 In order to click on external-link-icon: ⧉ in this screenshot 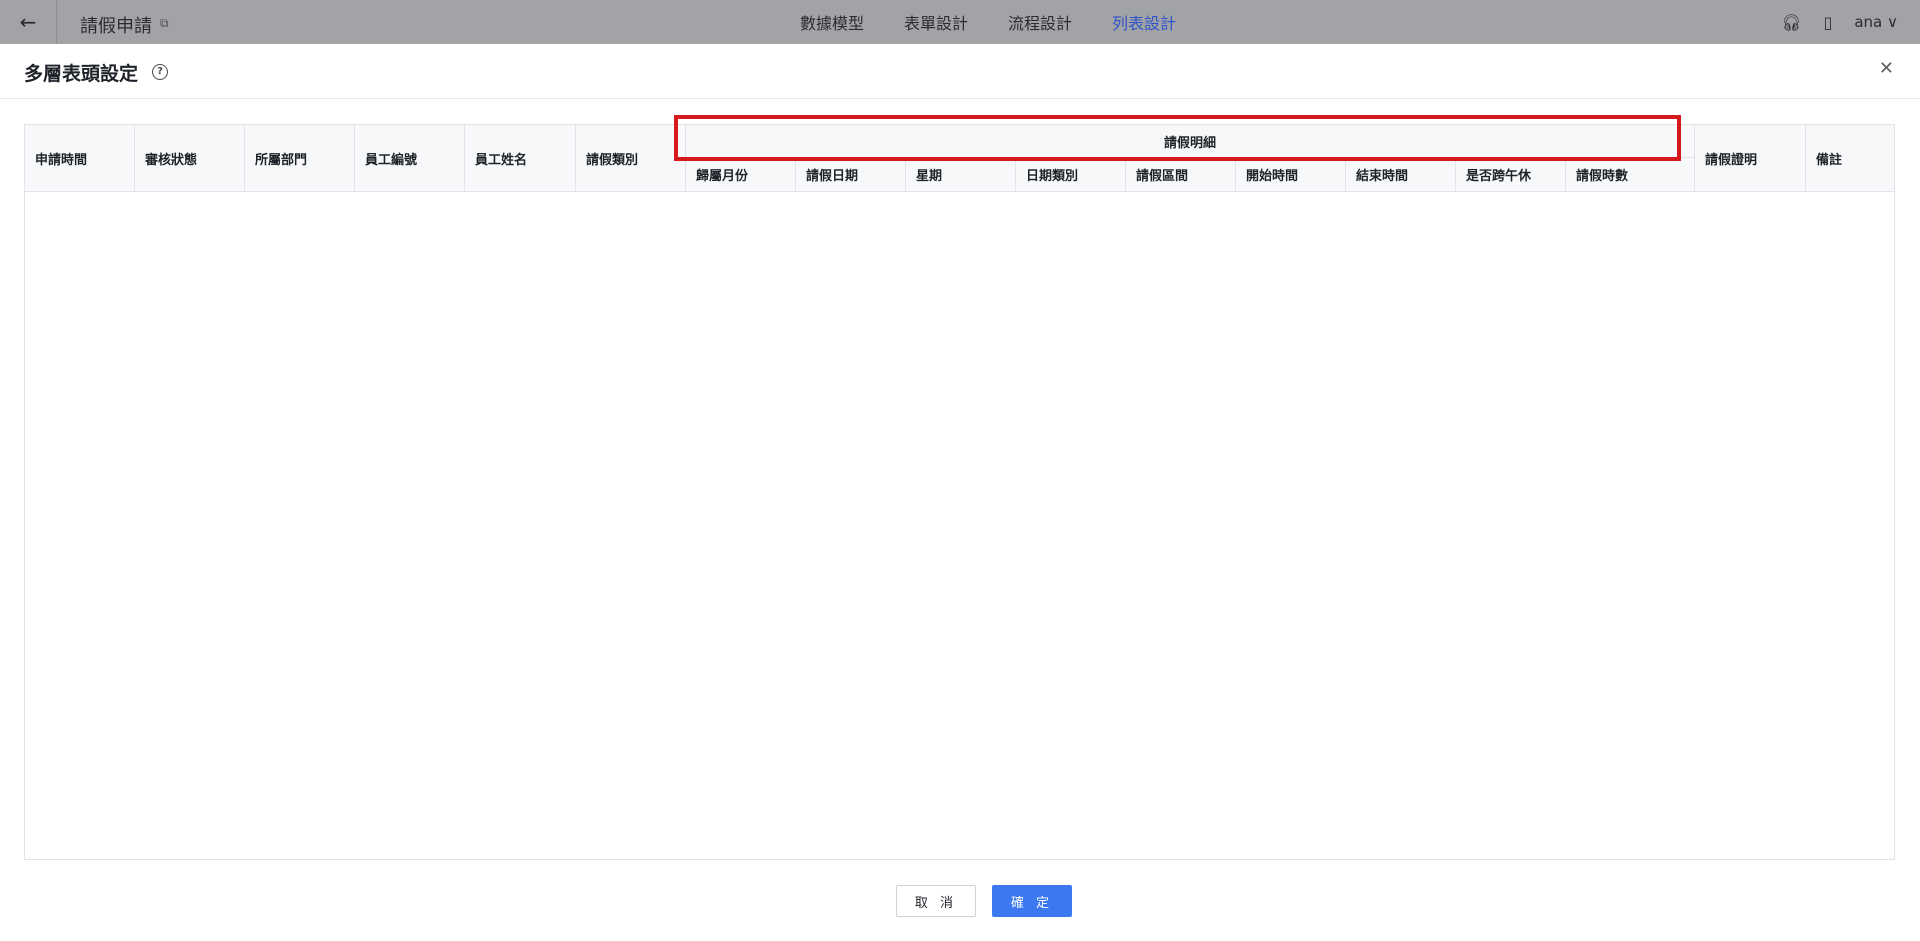, I will do `click(164, 23)`.